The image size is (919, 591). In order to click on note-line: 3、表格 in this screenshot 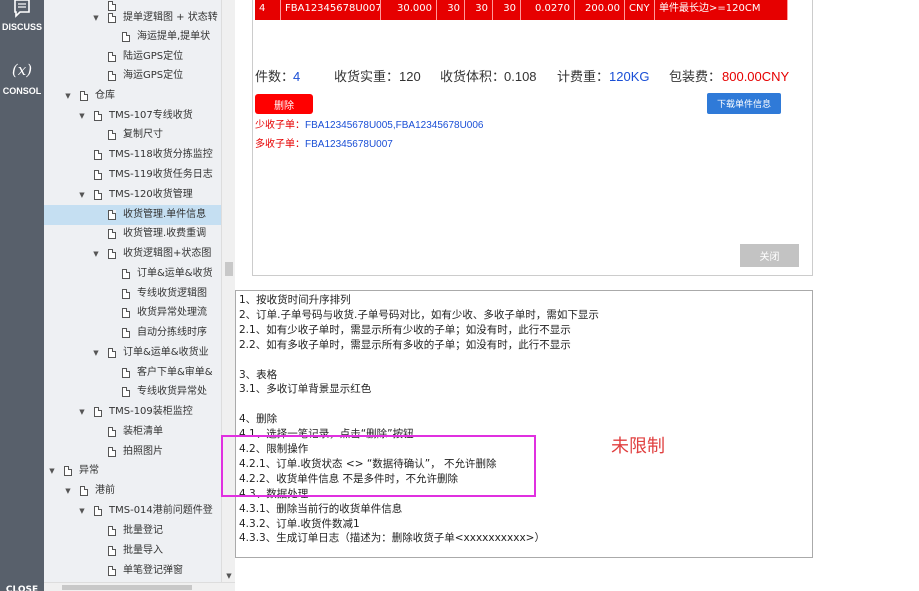, I will do `click(258, 374)`.